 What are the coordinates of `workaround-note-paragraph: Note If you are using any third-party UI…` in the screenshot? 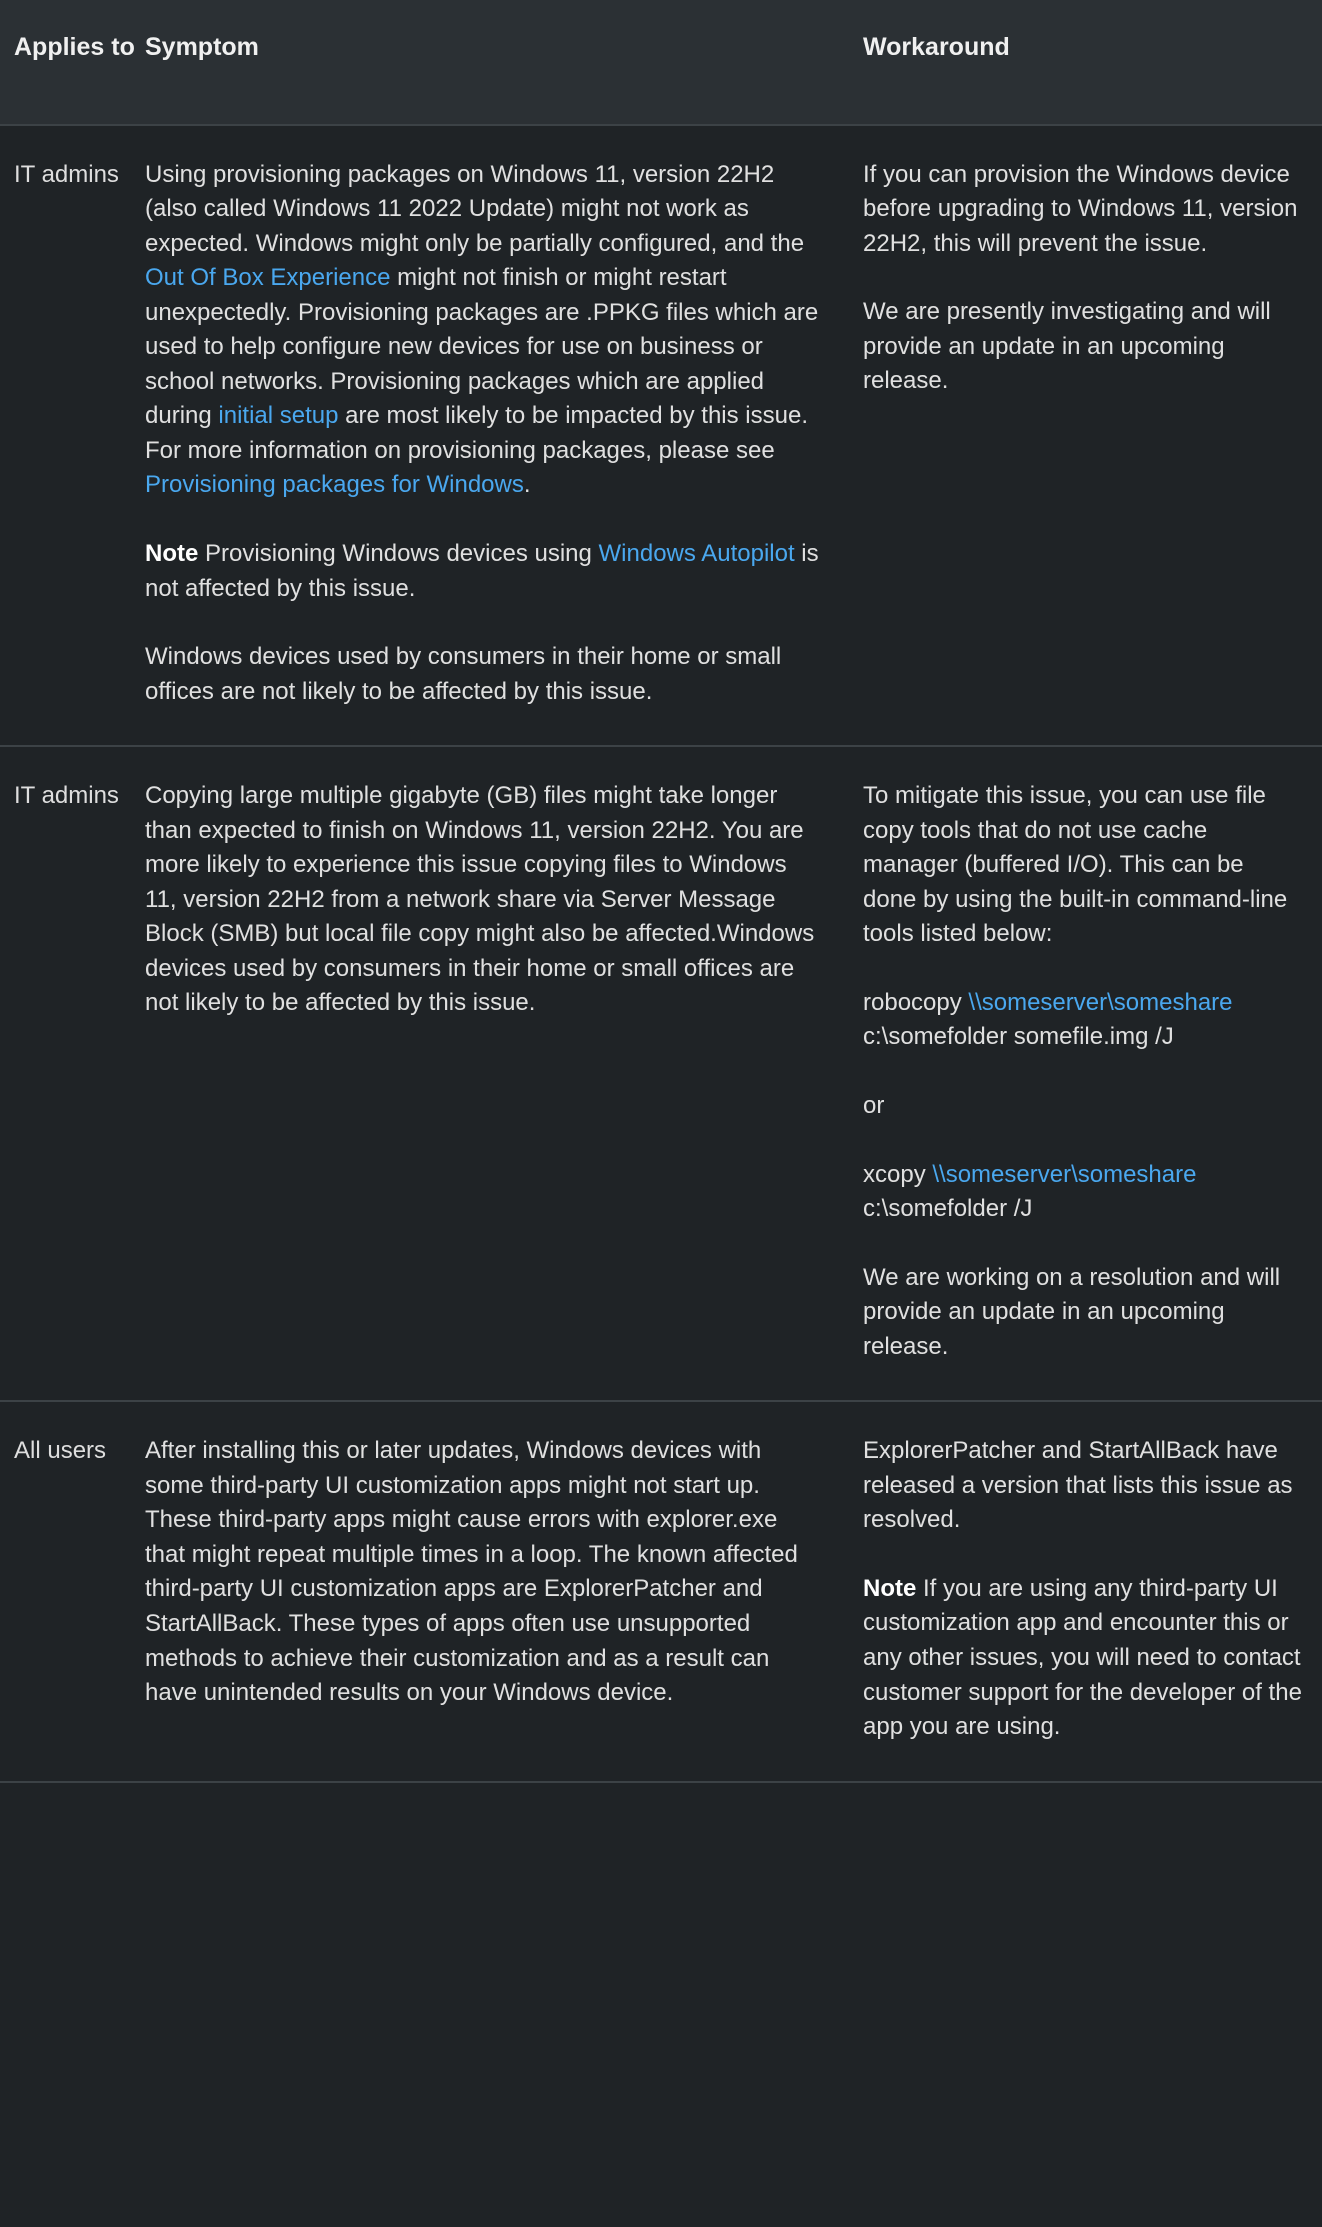 It's located at (1082, 1658).